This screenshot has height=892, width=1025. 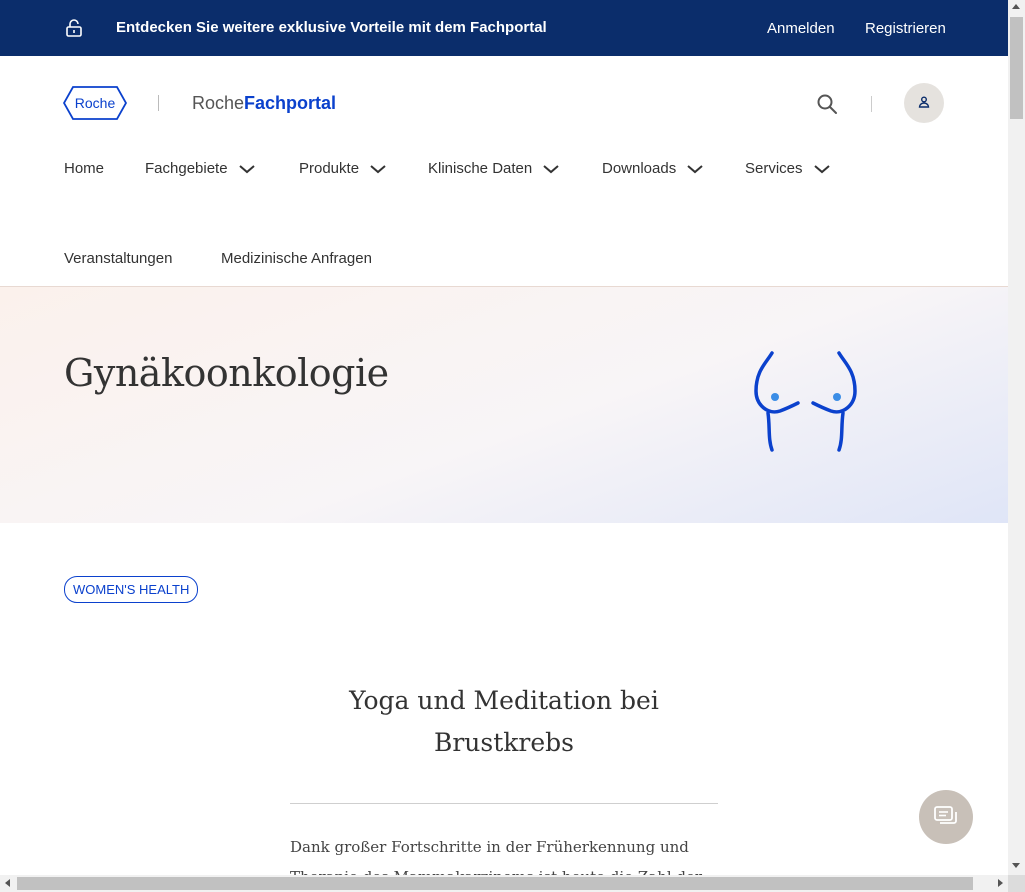 I want to click on article-divider, so click(x=504, y=803).